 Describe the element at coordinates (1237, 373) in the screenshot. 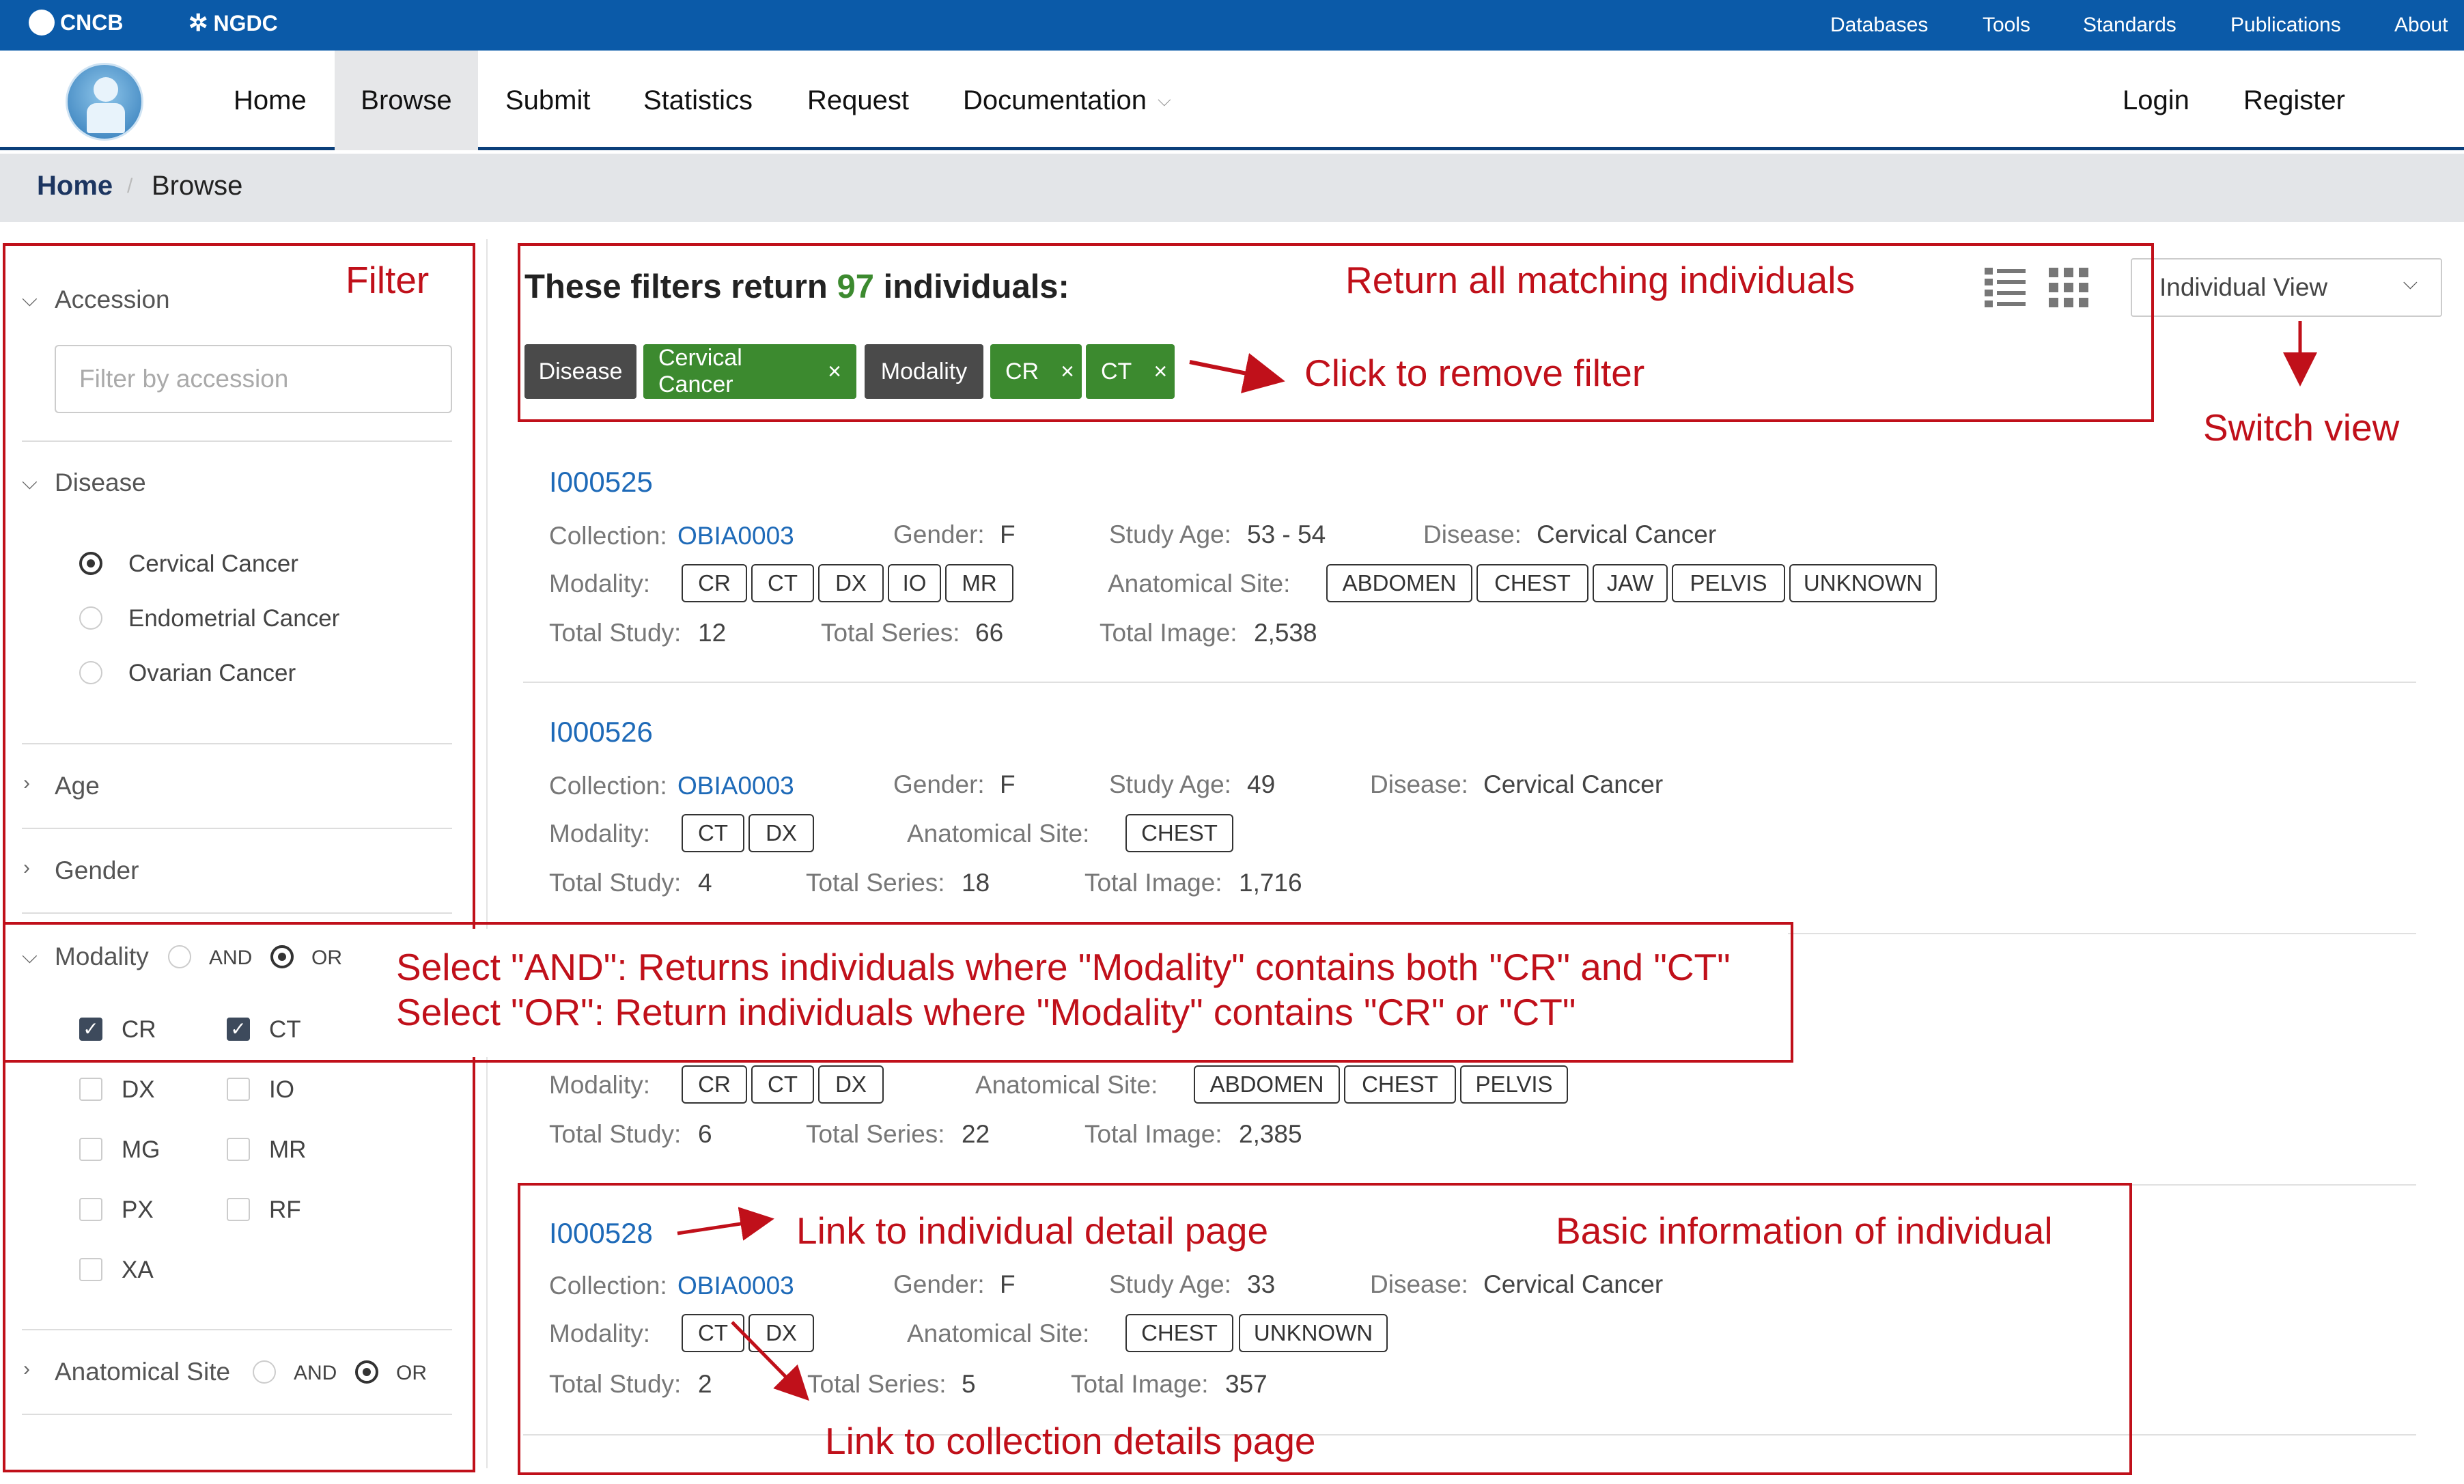

I see `remove-filter-arrow` at that location.